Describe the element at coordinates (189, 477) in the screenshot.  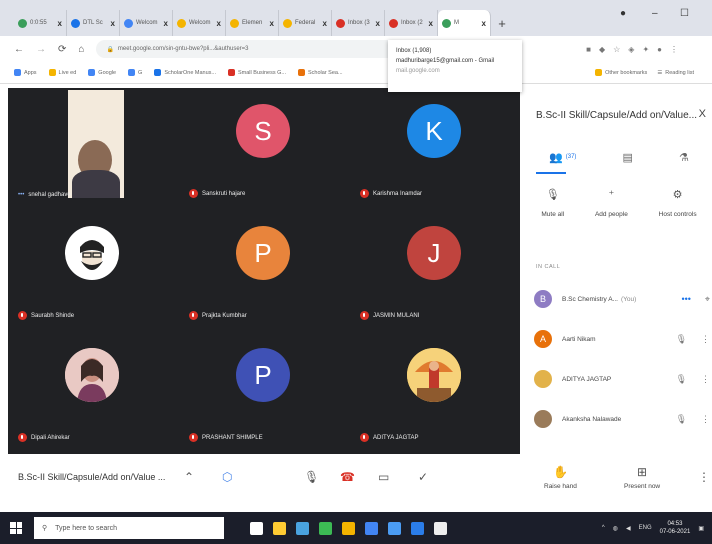
I see `chevron-up-icon: ⌃` at that location.